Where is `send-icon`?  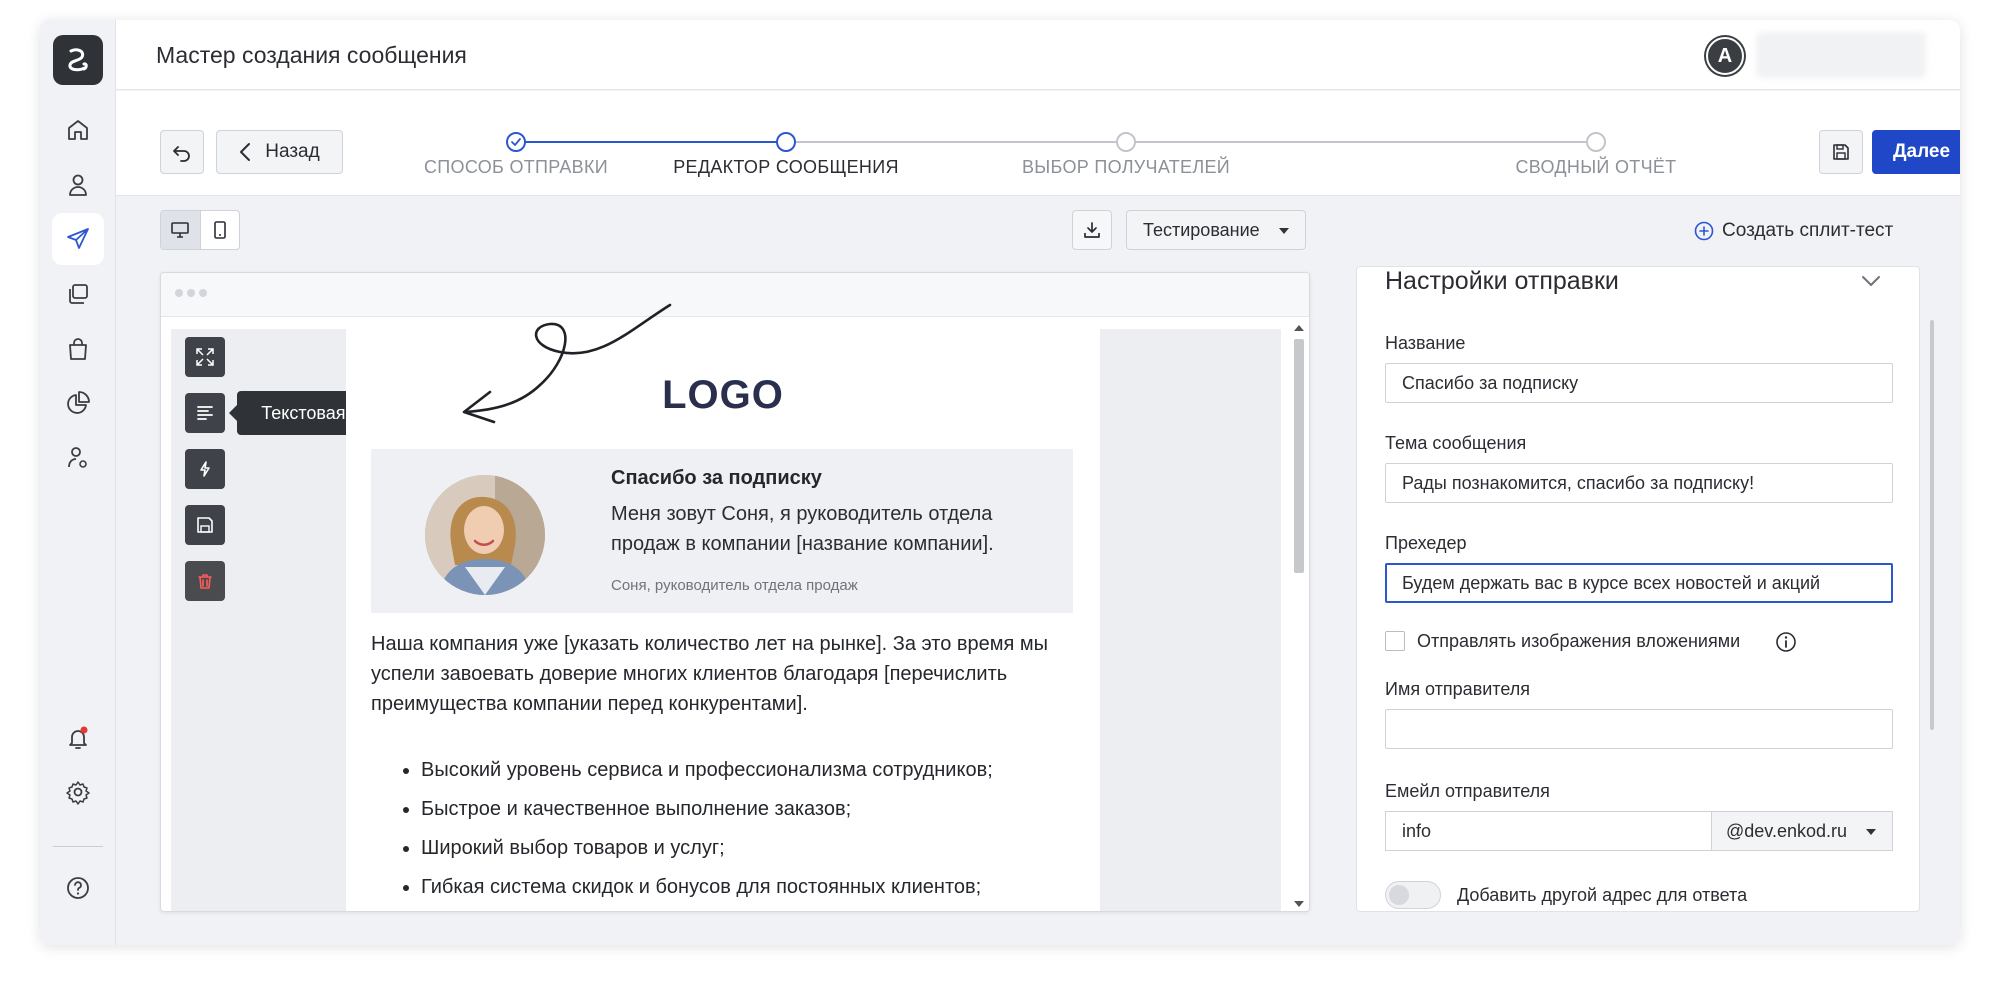
send-icon is located at coordinates (78, 238).